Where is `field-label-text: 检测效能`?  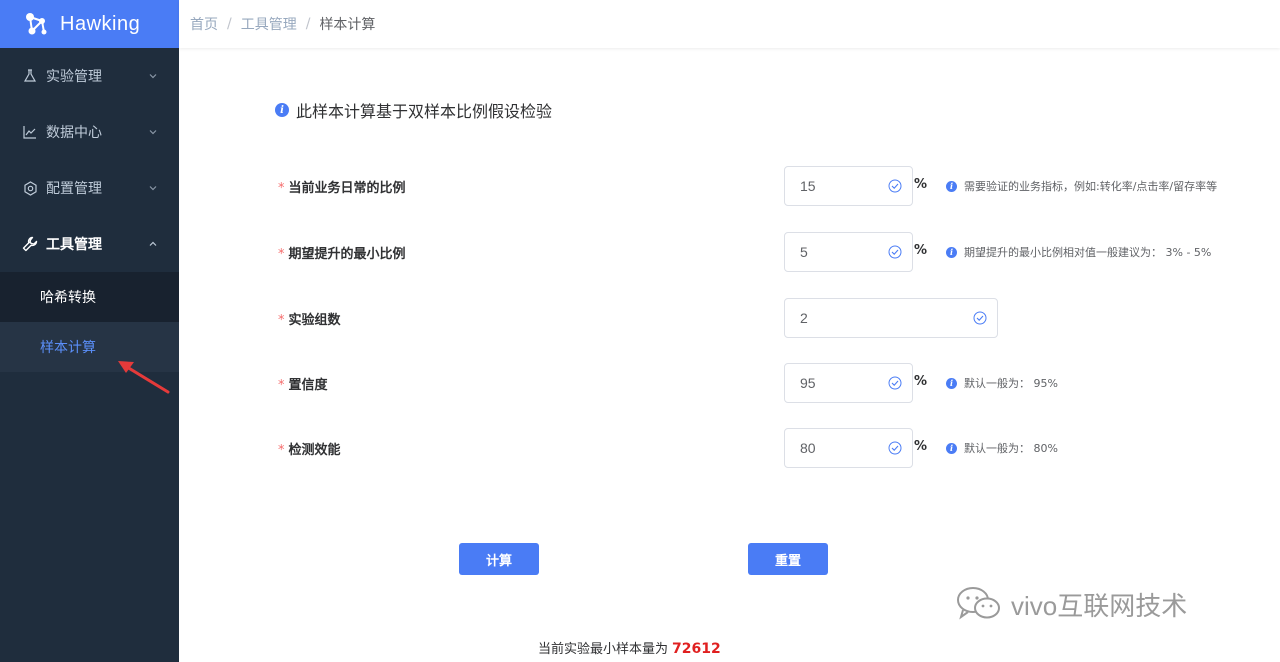
field-label-text: 检测效能 is located at coordinates (314, 450).